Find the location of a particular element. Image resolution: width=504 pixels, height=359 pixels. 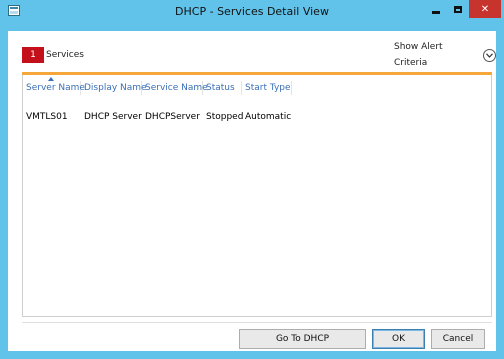

cell-start-type: Automatic is located at coordinates (268, 117).